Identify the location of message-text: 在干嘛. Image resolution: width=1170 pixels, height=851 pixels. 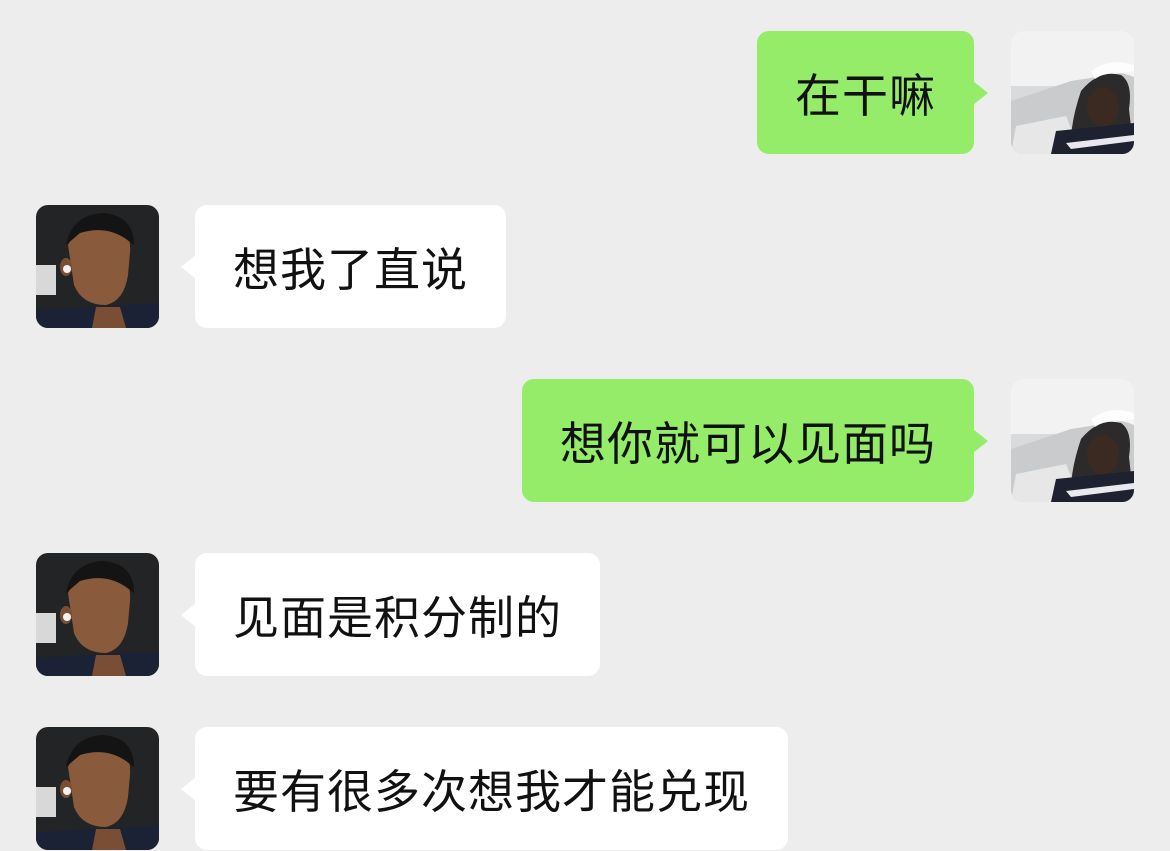
(865, 95).